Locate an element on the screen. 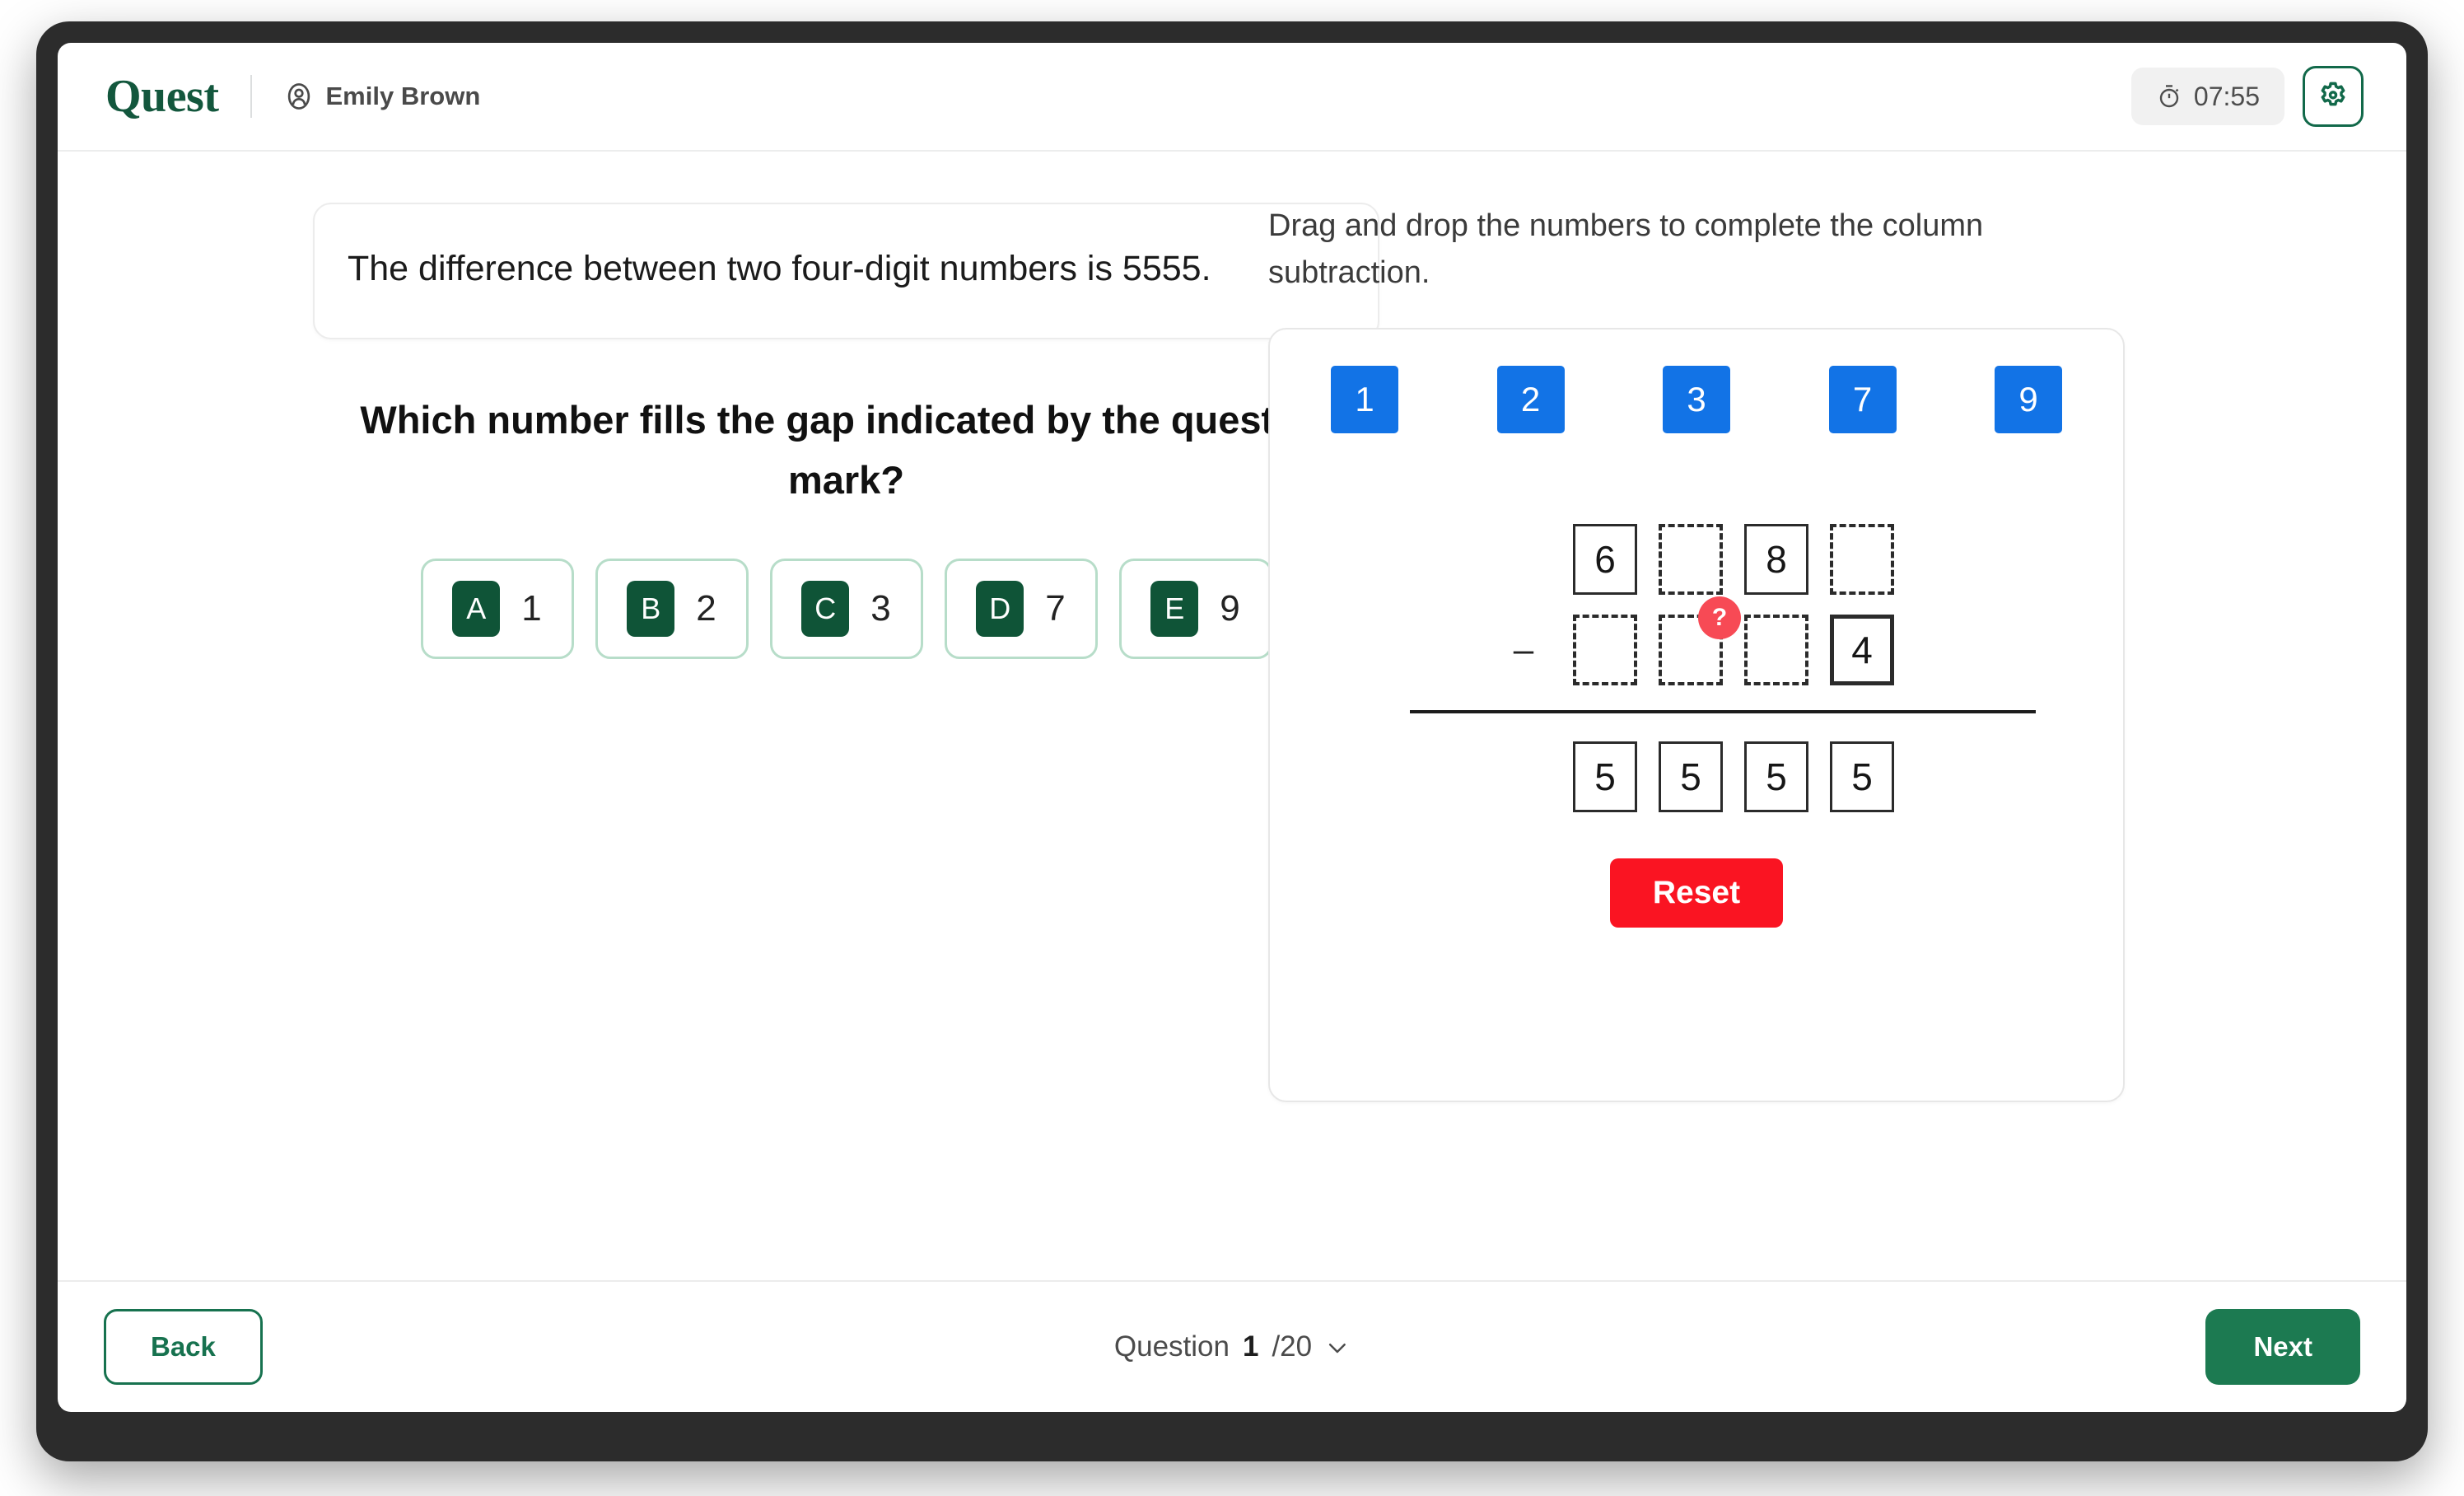 The image size is (2464, 1496). number-tiles: 1 2 3 7 9 is located at coordinates (1696, 399).